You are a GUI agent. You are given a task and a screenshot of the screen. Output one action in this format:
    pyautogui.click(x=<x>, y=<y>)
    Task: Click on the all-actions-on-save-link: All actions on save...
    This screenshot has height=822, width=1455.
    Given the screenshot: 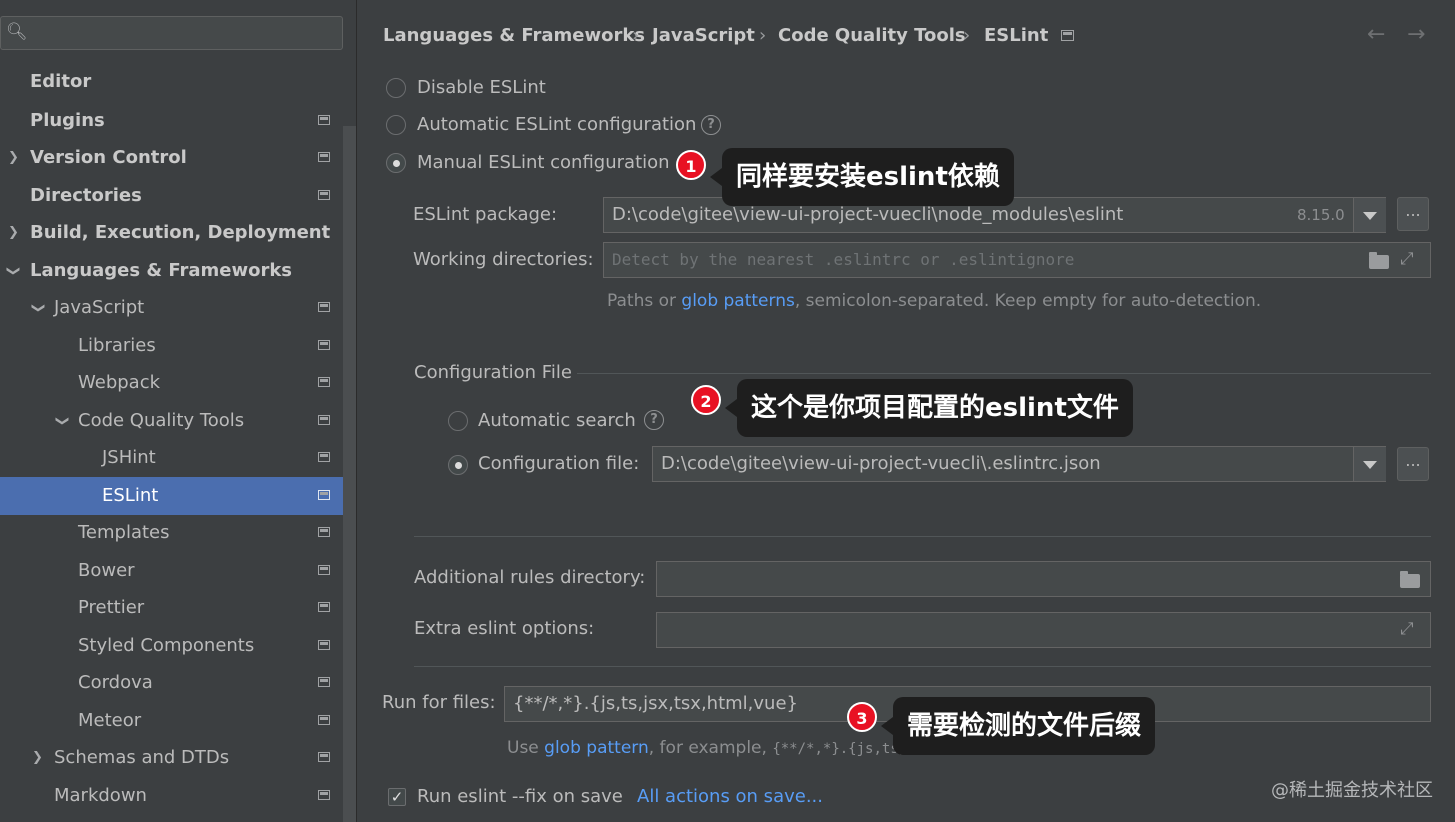 What is the action you would take?
    pyautogui.click(x=730, y=796)
    